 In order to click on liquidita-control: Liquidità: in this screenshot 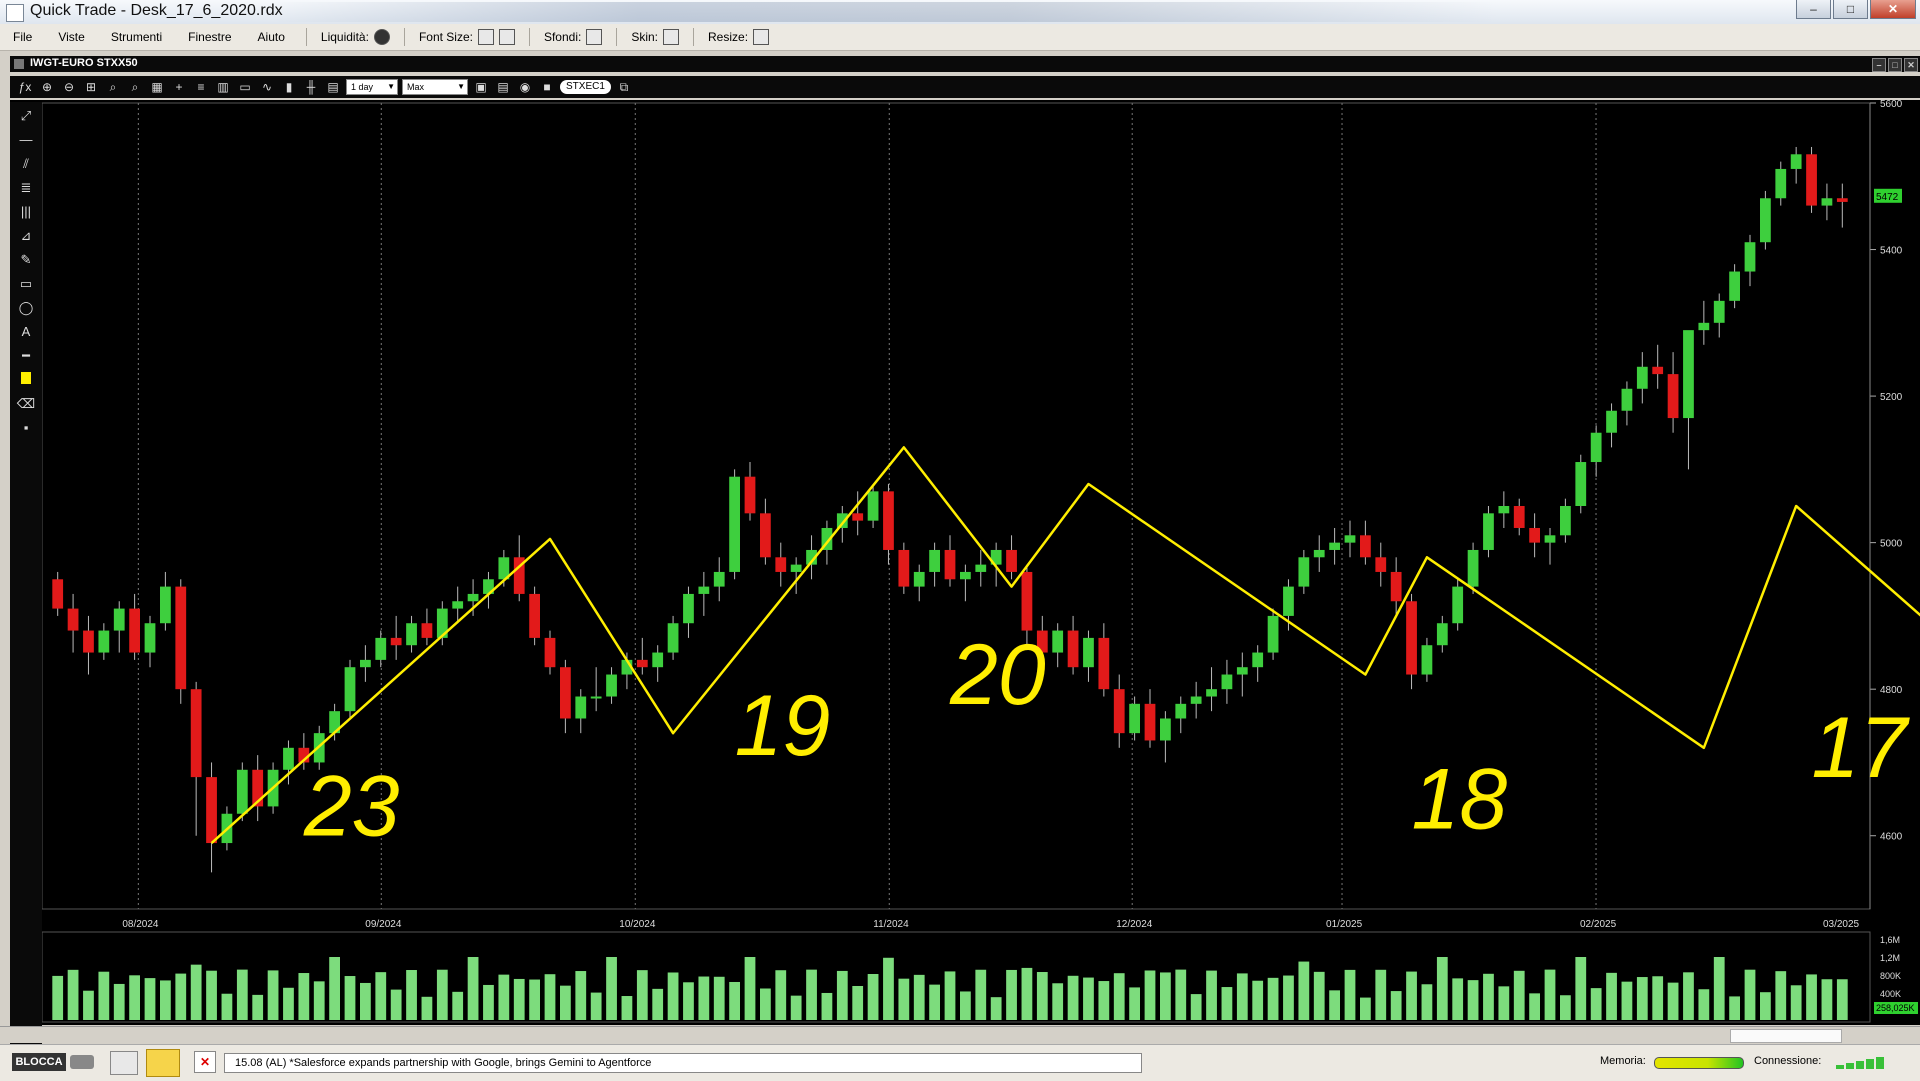, I will do `click(355, 37)`.